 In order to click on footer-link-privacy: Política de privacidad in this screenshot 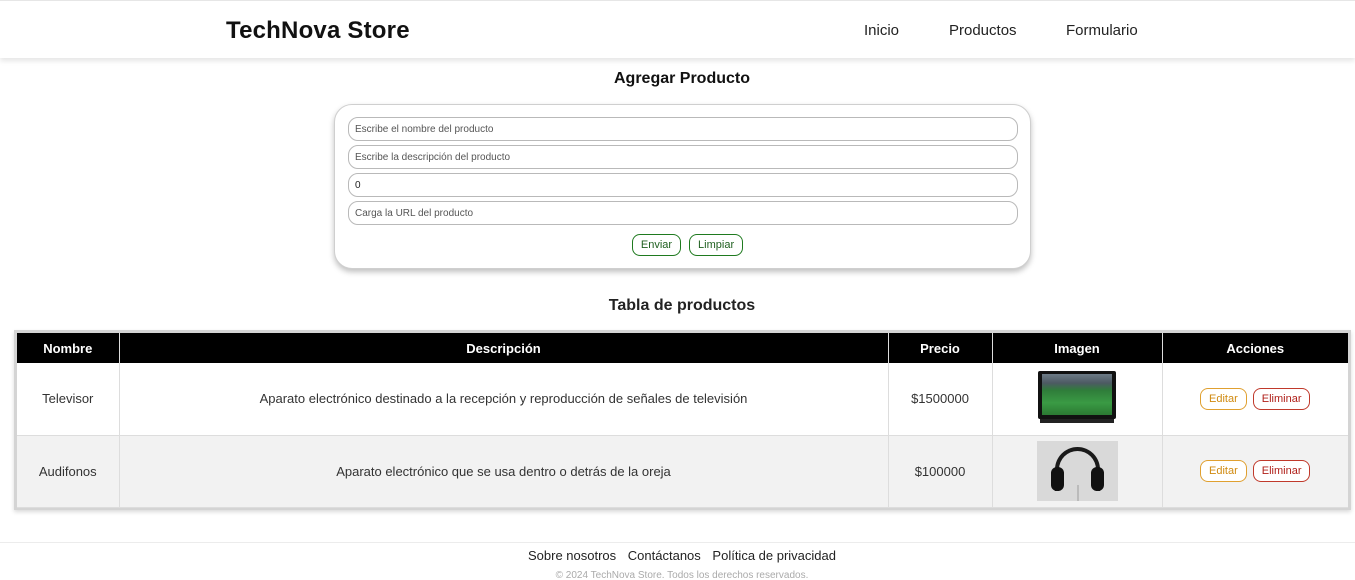, I will do `click(774, 555)`.